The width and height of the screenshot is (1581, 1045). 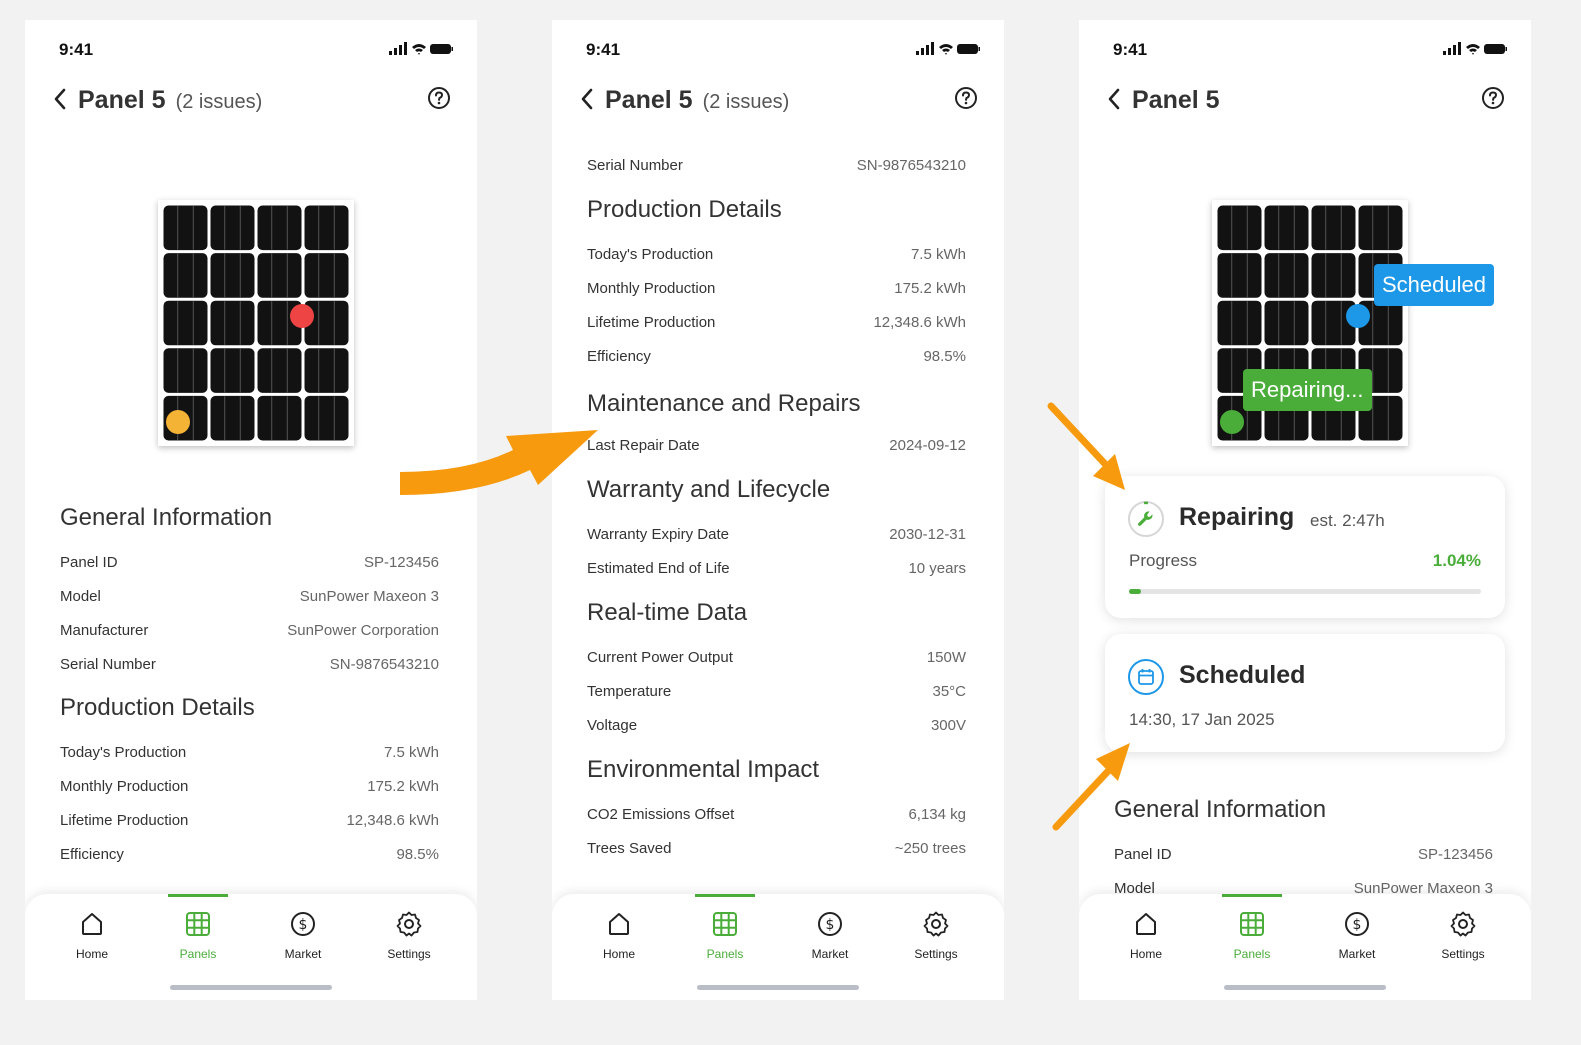 I want to click on repairing-marker, so click(x=1232, y=422).